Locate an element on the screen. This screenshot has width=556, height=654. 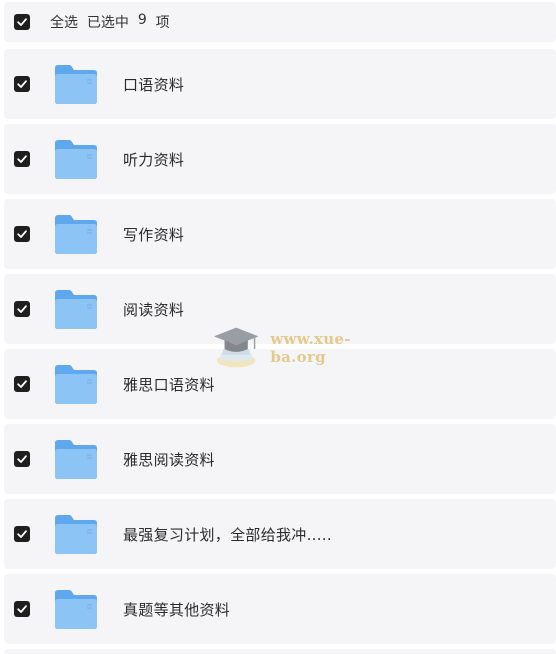
folder-row-8: 真题等其他资料 is located at coordinates (280, 609).